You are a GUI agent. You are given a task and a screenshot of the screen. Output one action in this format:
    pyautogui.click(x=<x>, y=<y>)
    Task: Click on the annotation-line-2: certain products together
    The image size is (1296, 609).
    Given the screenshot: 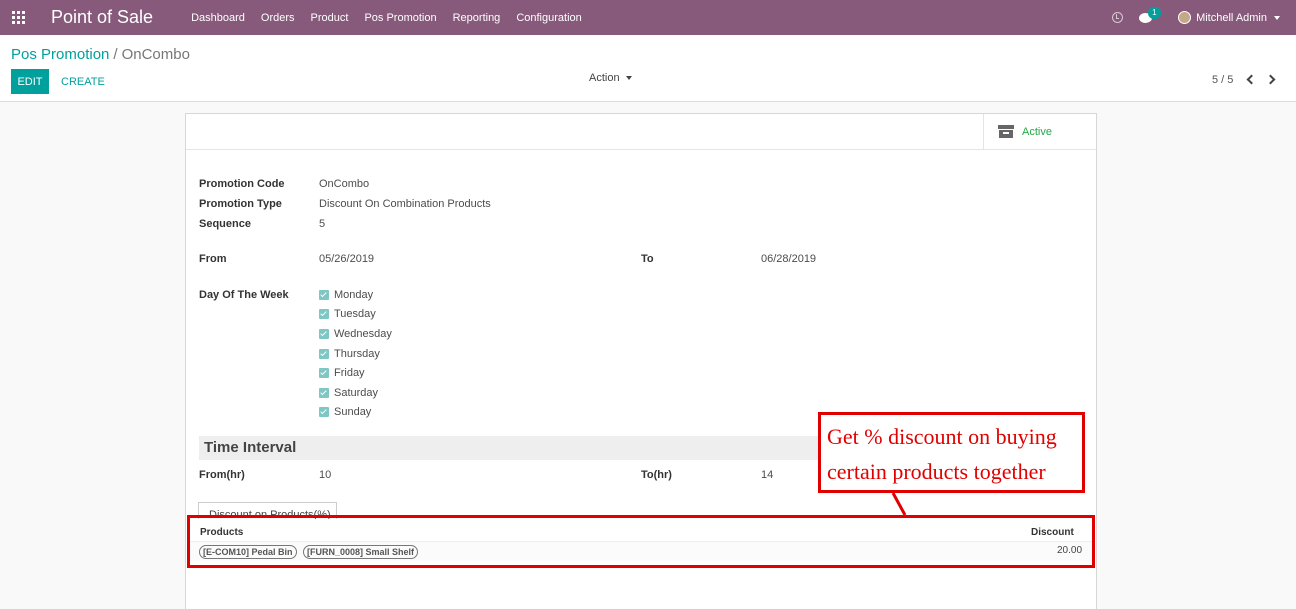 What is the action you would take?
    pyautogui.click(x=936, y=471)
    